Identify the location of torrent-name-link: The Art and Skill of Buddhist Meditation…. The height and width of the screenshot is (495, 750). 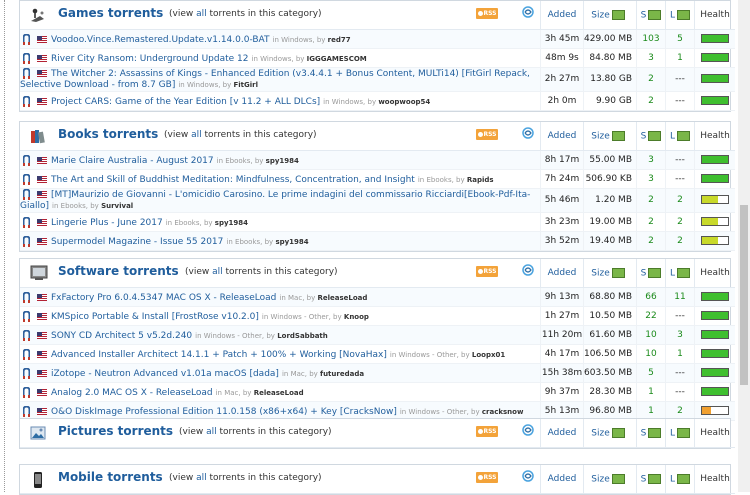
(233, 180).